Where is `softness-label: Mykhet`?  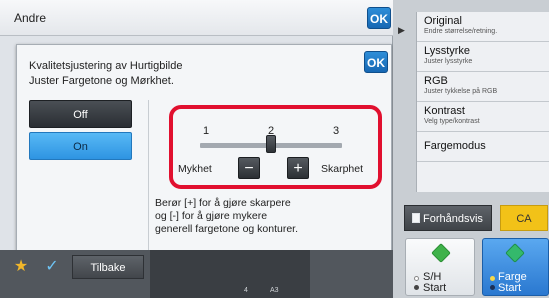 softness-label: Mykhet is located at coordinates (195, 169).